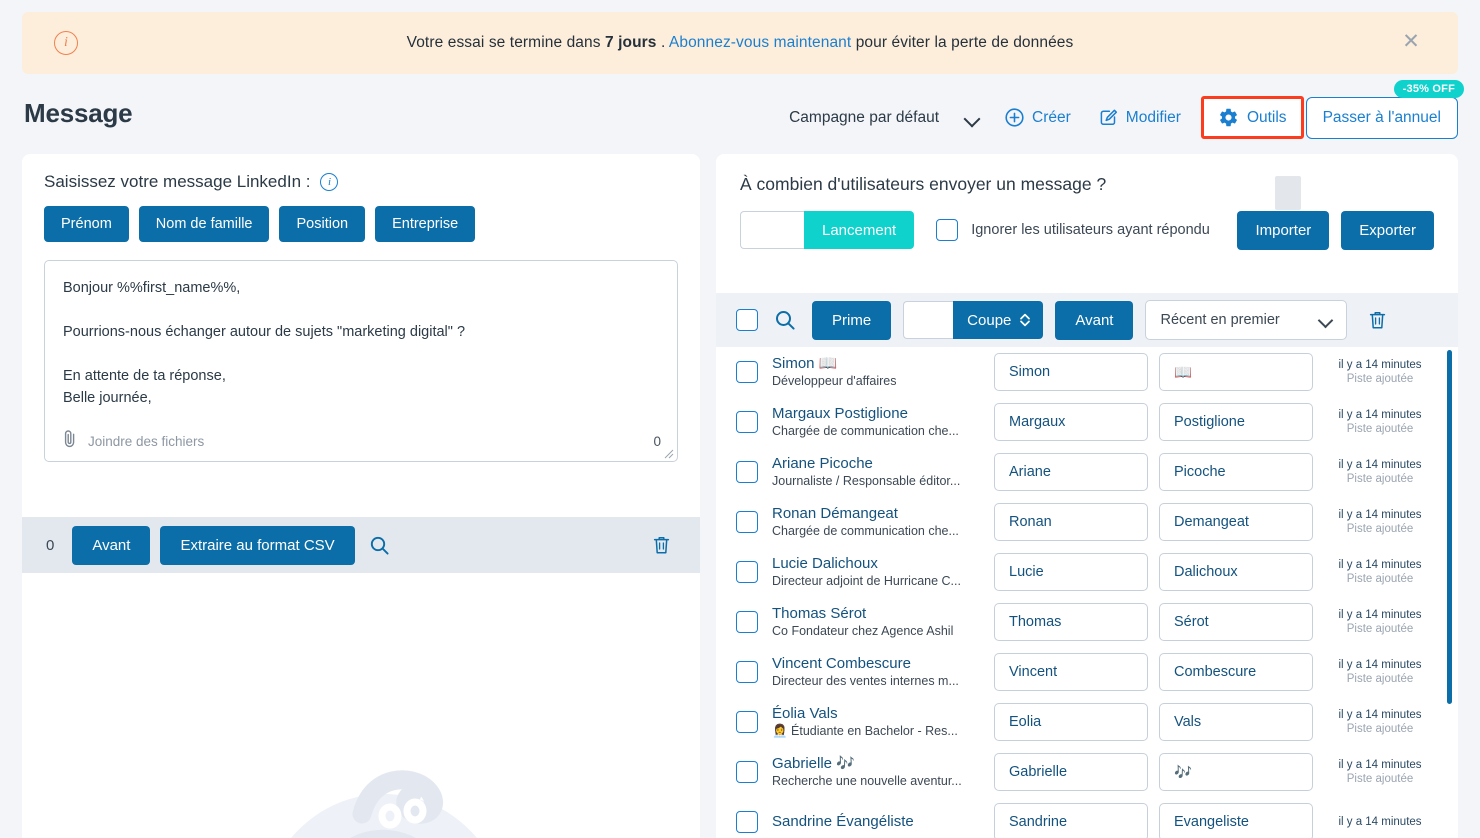 The height and width of the screenshot is (838, 1480). I want to click on contact-name: Simon 📖, so click(805, 363).